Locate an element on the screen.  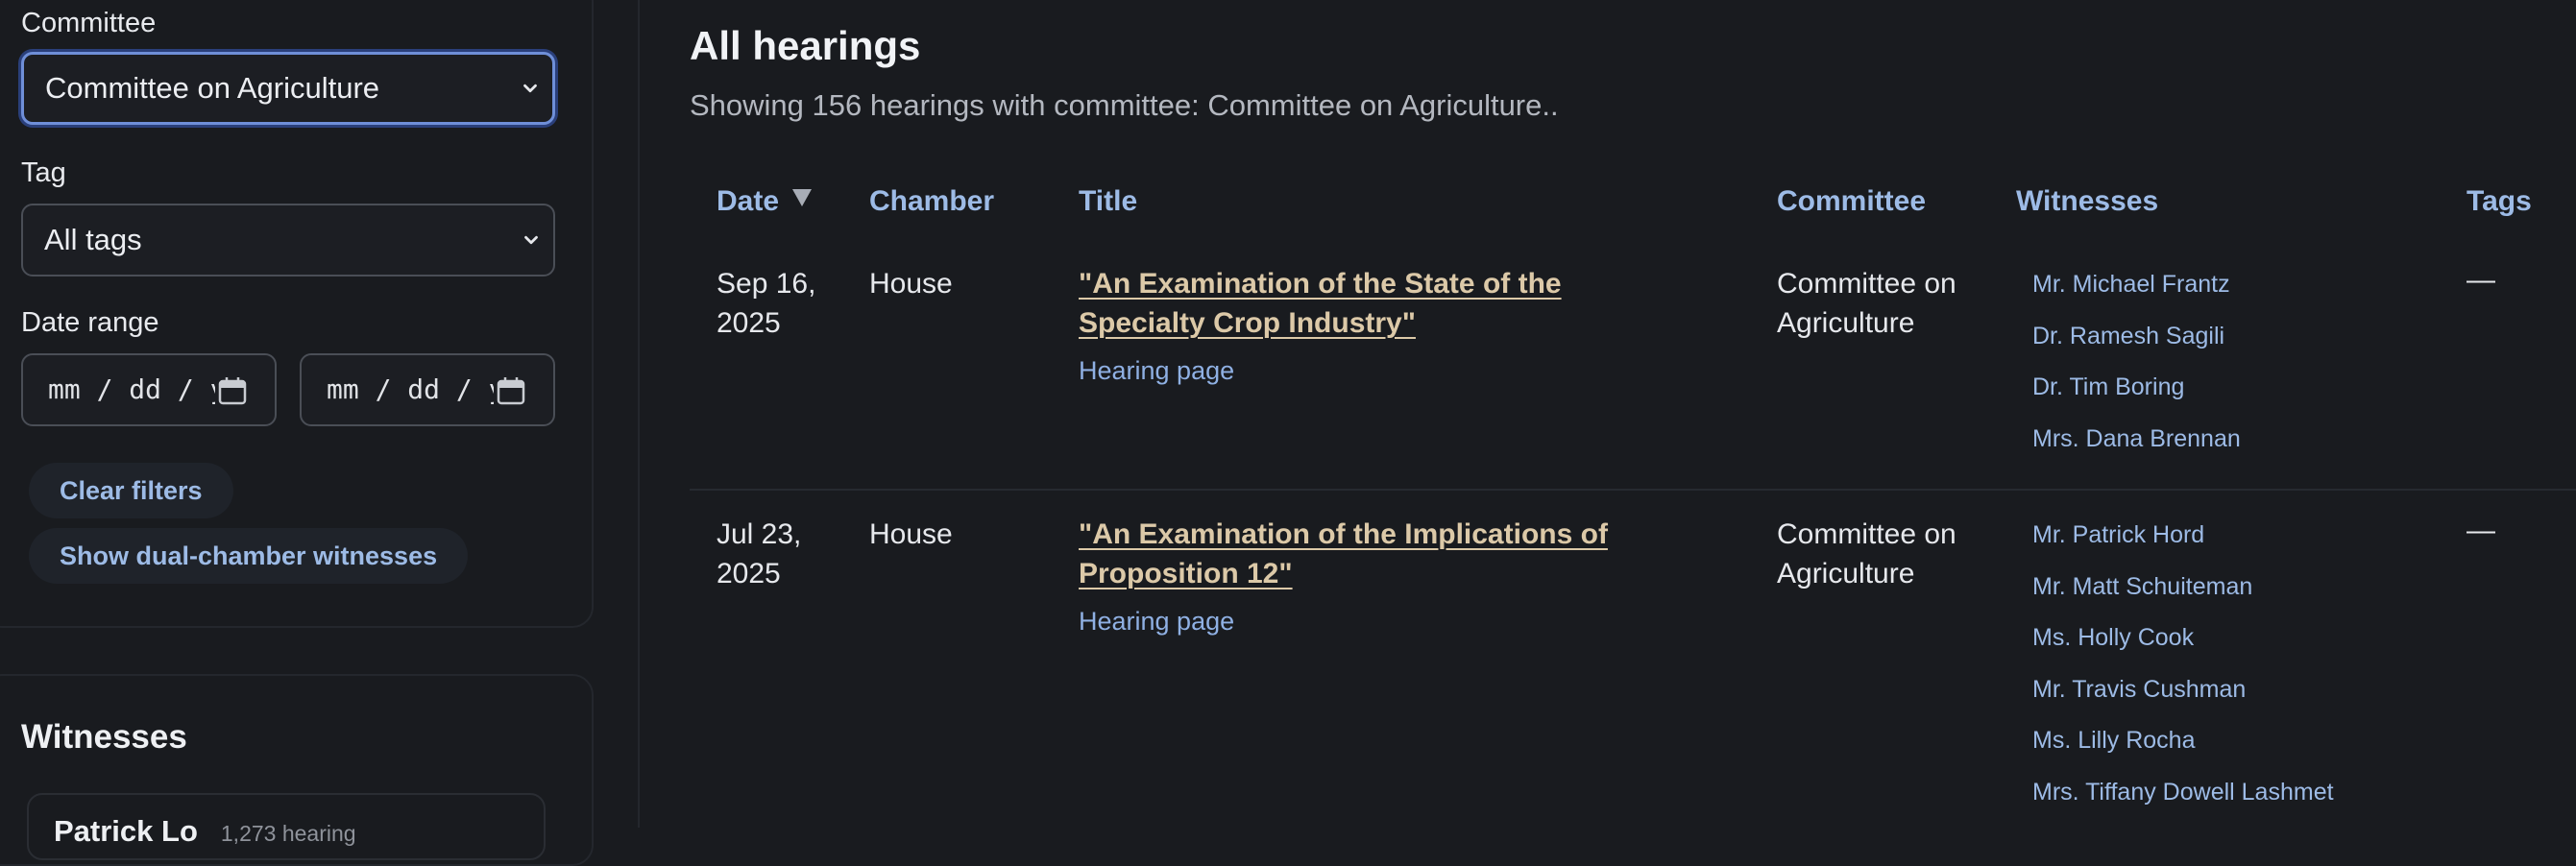
witness-link: Mr. Michael Frantz is located at coordinates (2136, 285).